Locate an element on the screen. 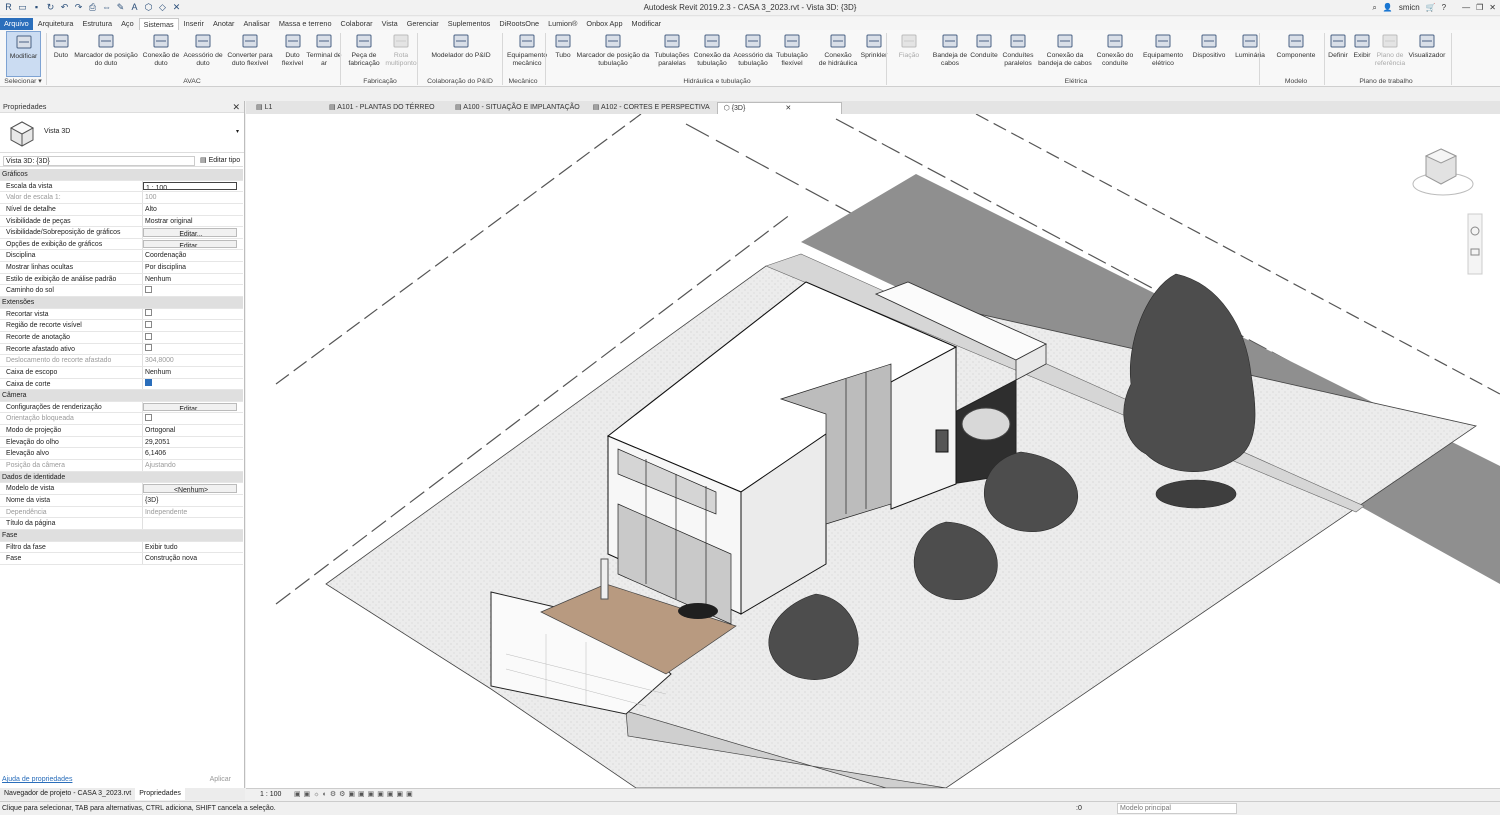  properties-help-link: Ajuda de propriedades is located at coordinates (37, 779).